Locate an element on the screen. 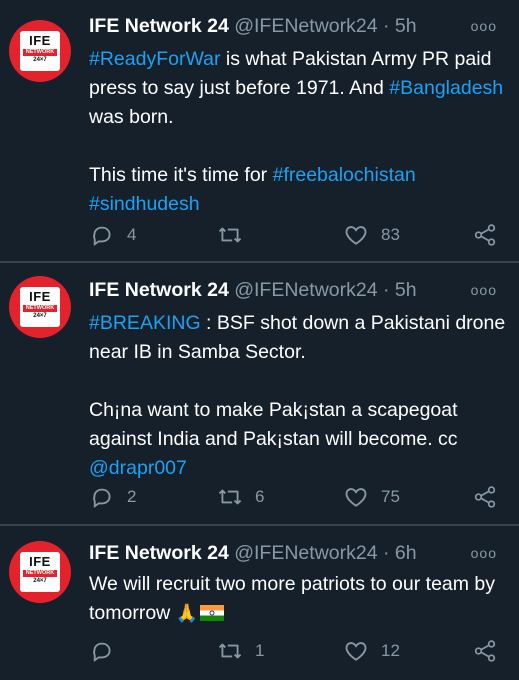 The width and height of the screenshot is (519, 680). hashtag-link: #sindhudesh is located at coordinates (144, 204).